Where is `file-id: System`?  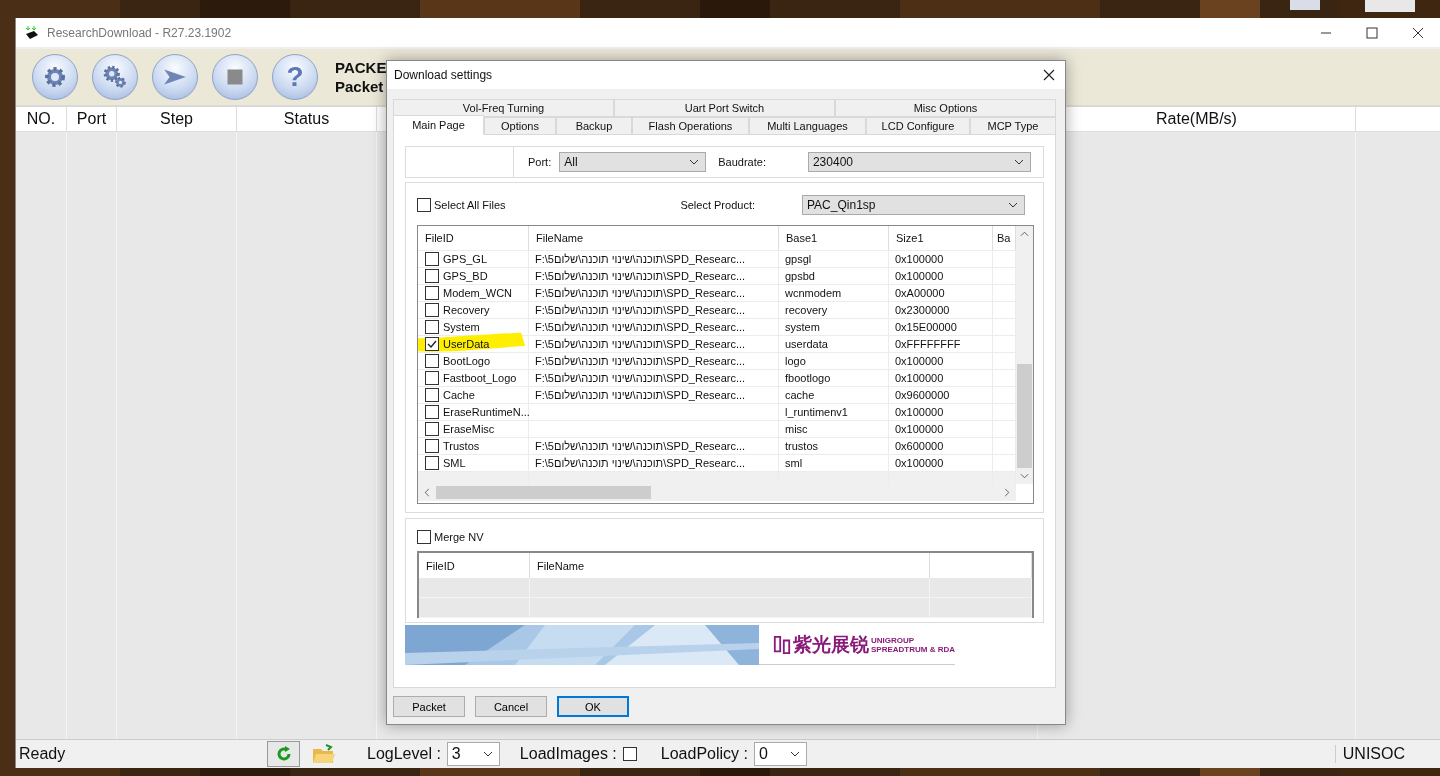
file-id: System is located at coordinates (461, 327).